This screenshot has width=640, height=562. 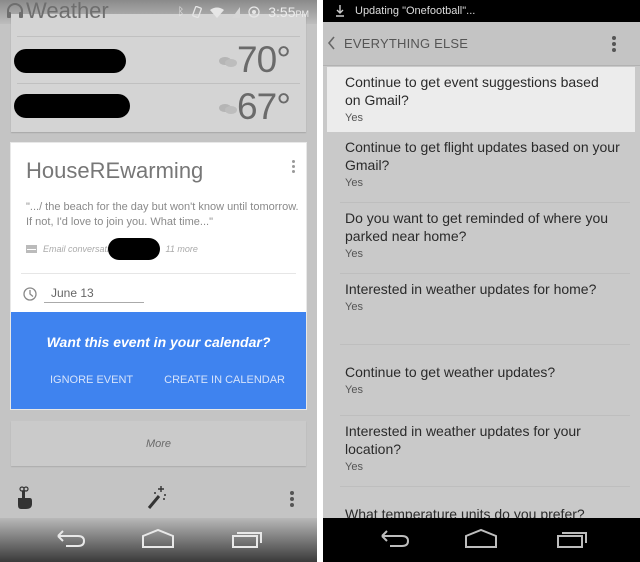 What do you see at coordinates (331, 43) in the screenshot?
I see `chevron-left-icon` at bounding box center [331, 43].